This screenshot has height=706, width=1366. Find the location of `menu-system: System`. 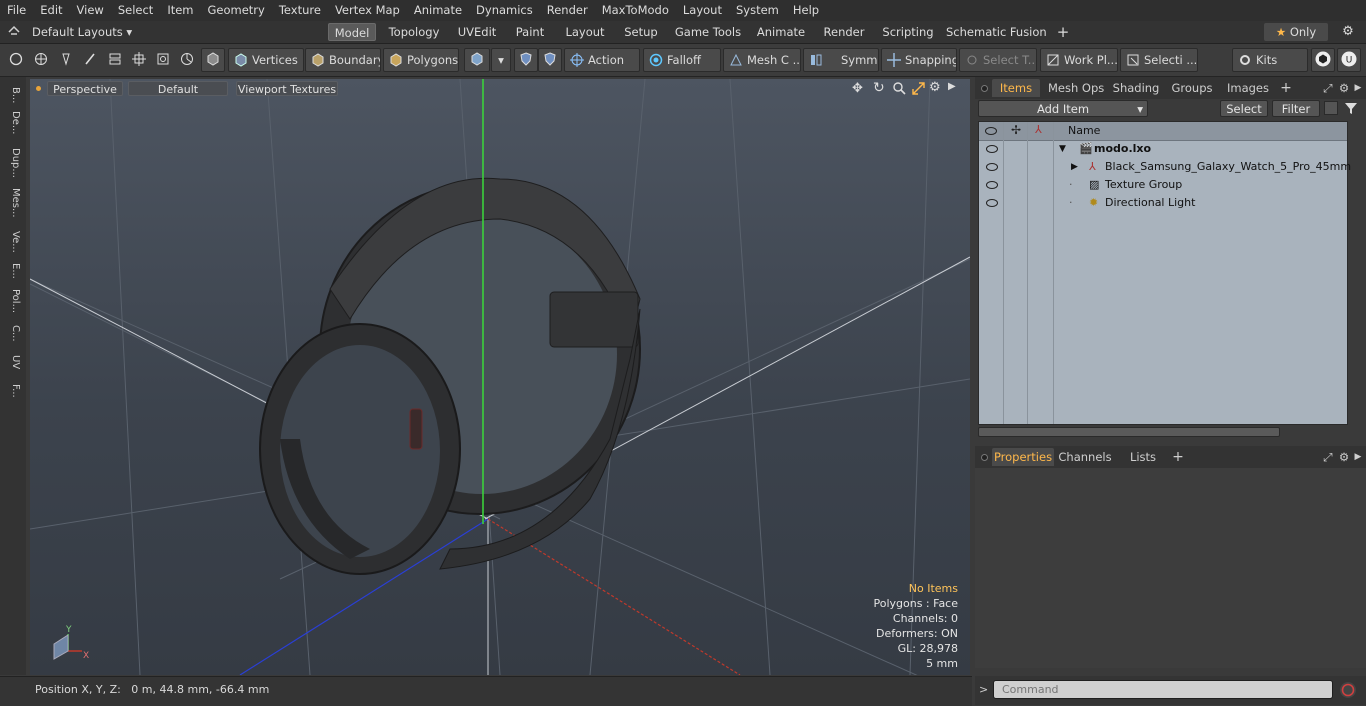

menu-system: System is located at coordinates (757, 10).